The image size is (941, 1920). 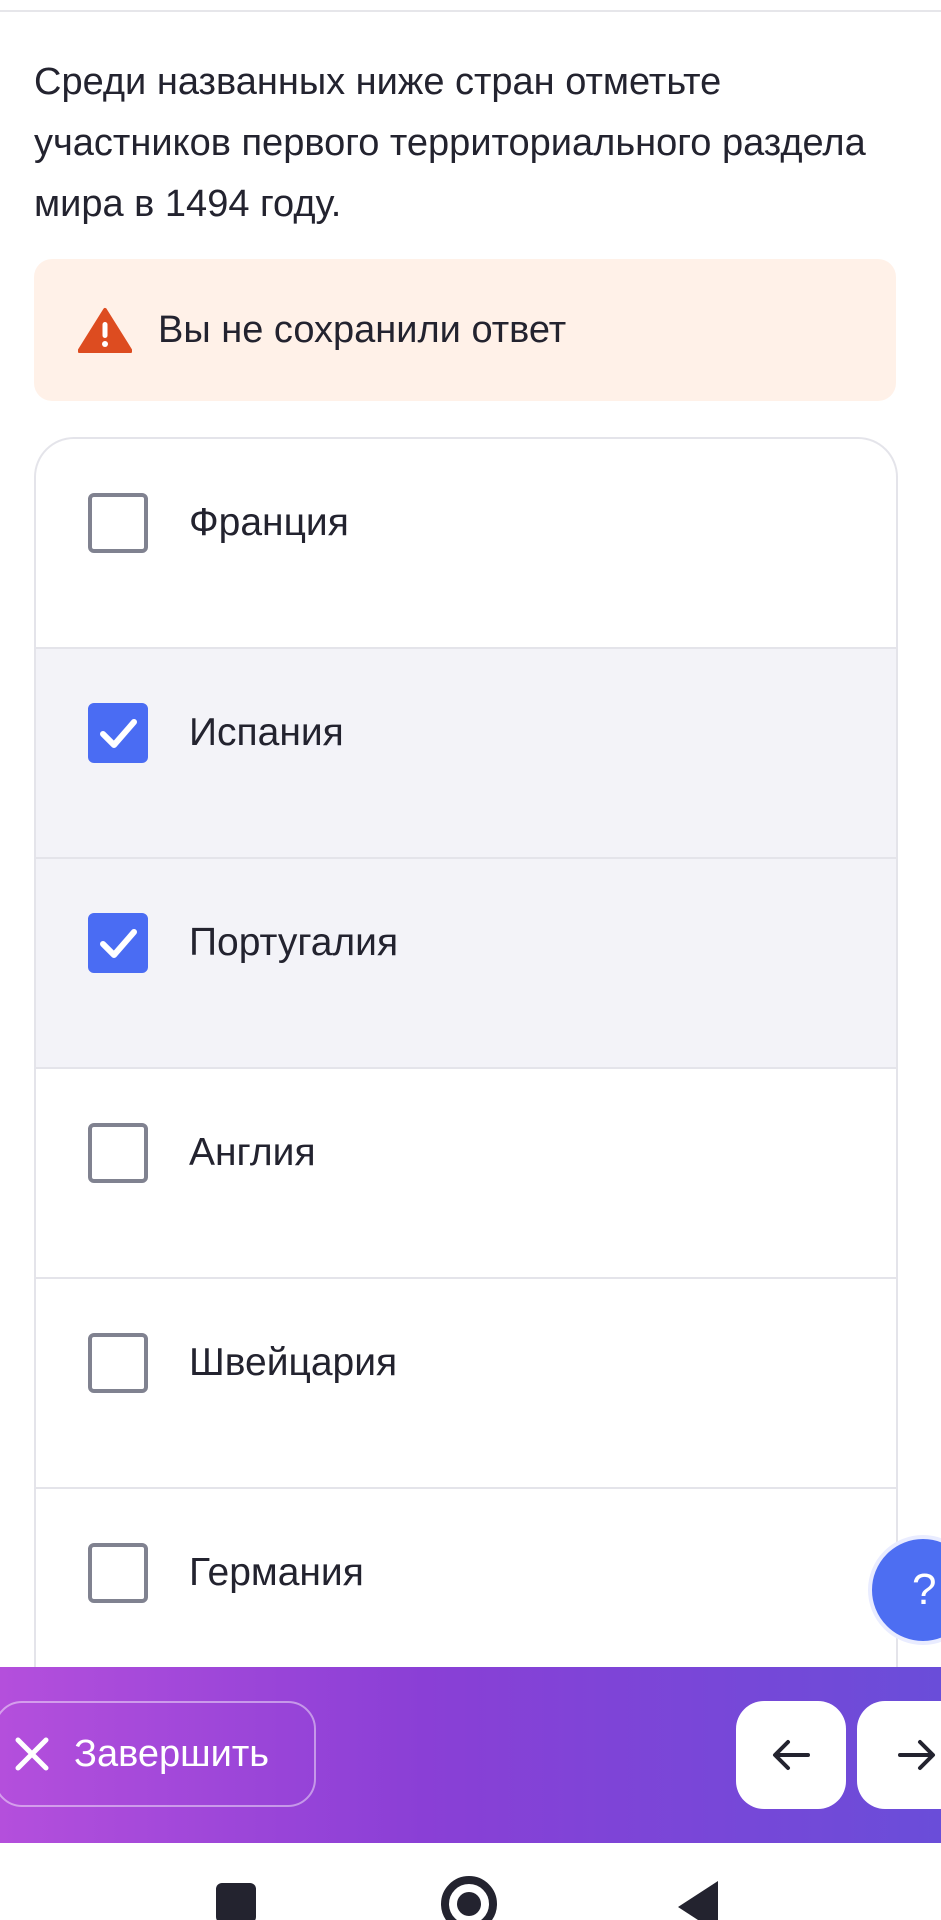 I want to click on option-item: Англия, so click(x=466, y=1174).